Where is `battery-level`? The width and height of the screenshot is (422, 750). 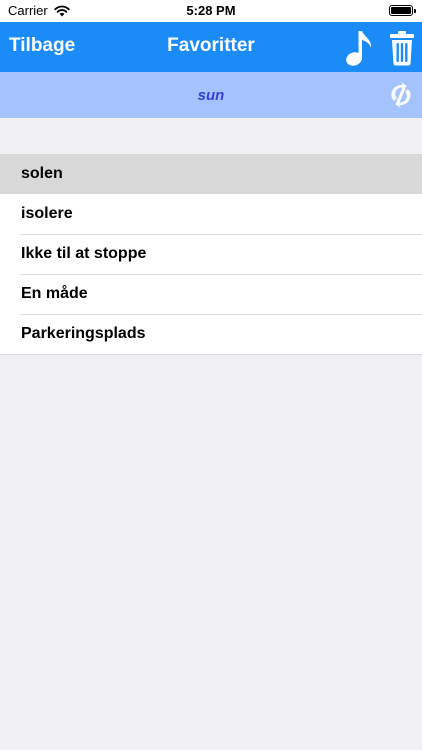 battery-level is located at coordinates (401, 10).